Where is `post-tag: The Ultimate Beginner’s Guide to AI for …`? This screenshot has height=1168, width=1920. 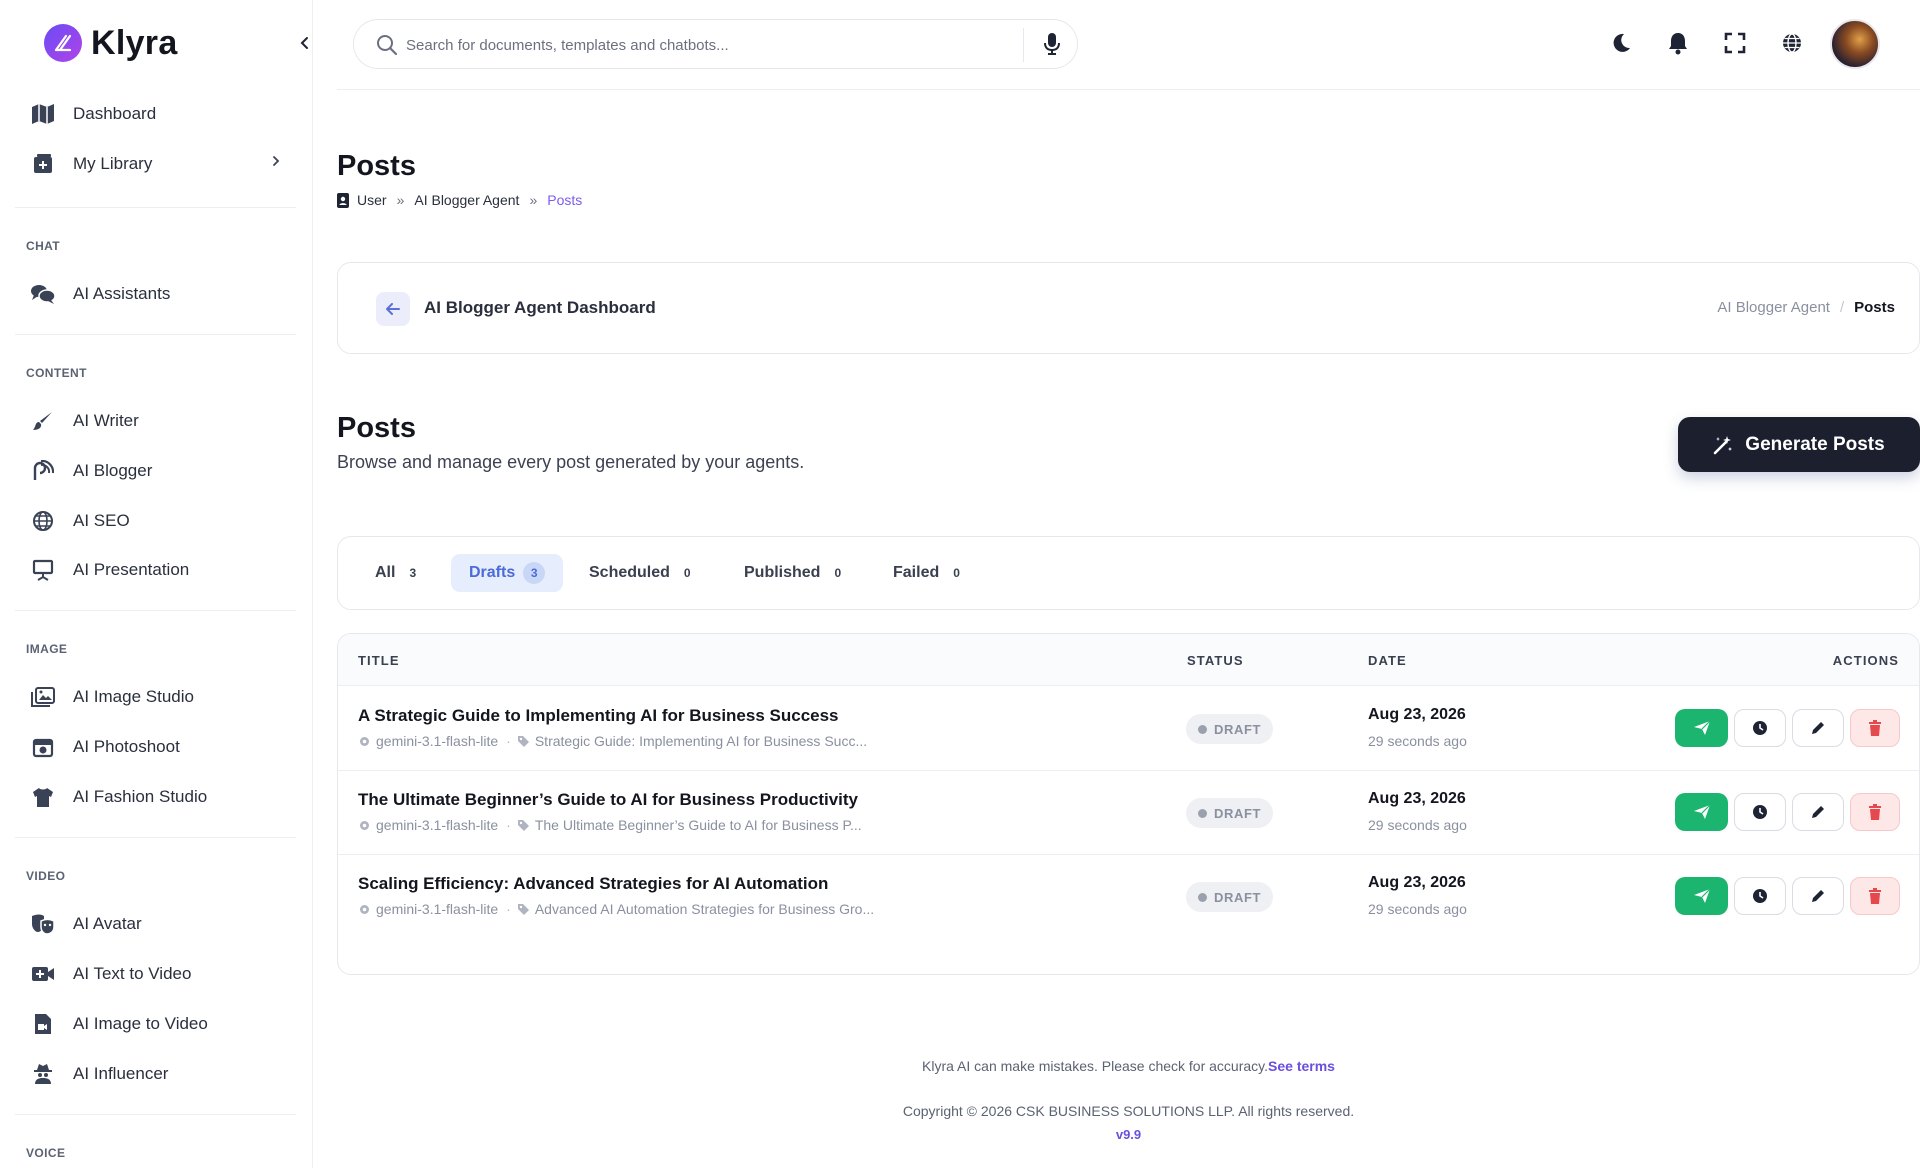 post-tag: The Ultimate Beginner’s Guide to AI for … is located at coordinates (698, 825).